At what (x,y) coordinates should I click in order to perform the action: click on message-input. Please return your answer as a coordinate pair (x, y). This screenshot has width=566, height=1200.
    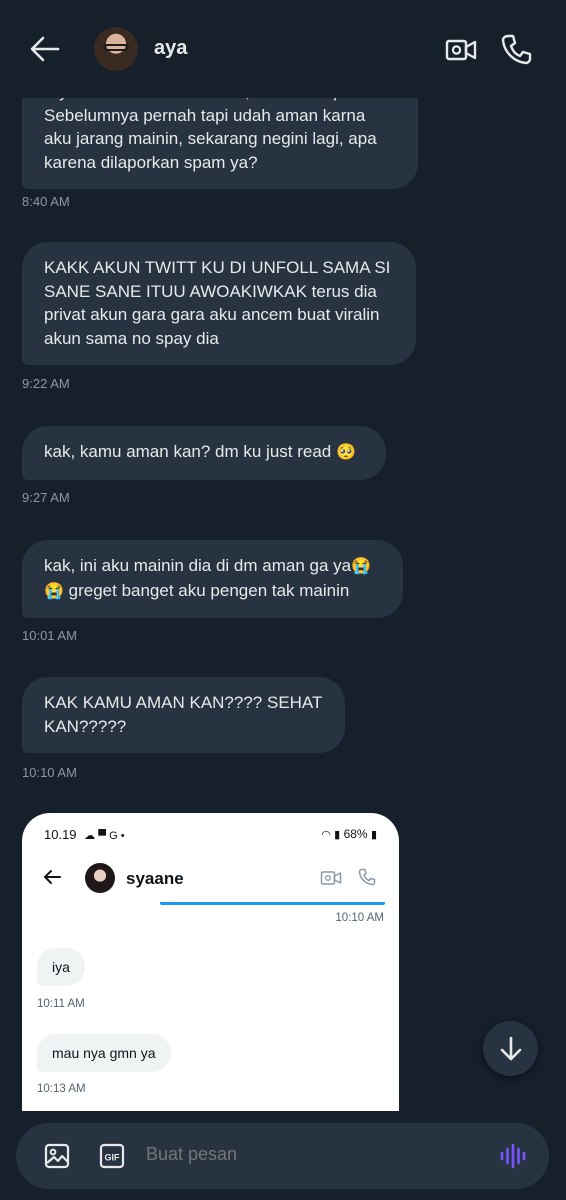
    Looking at the image, I should click on (296, 1154).